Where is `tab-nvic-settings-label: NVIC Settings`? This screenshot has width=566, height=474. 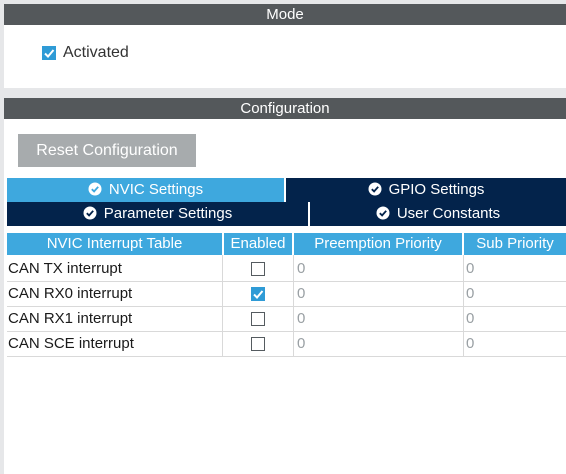 tab-nvic-settings-label: NVIC Settings is located at coordinates (156, 189).